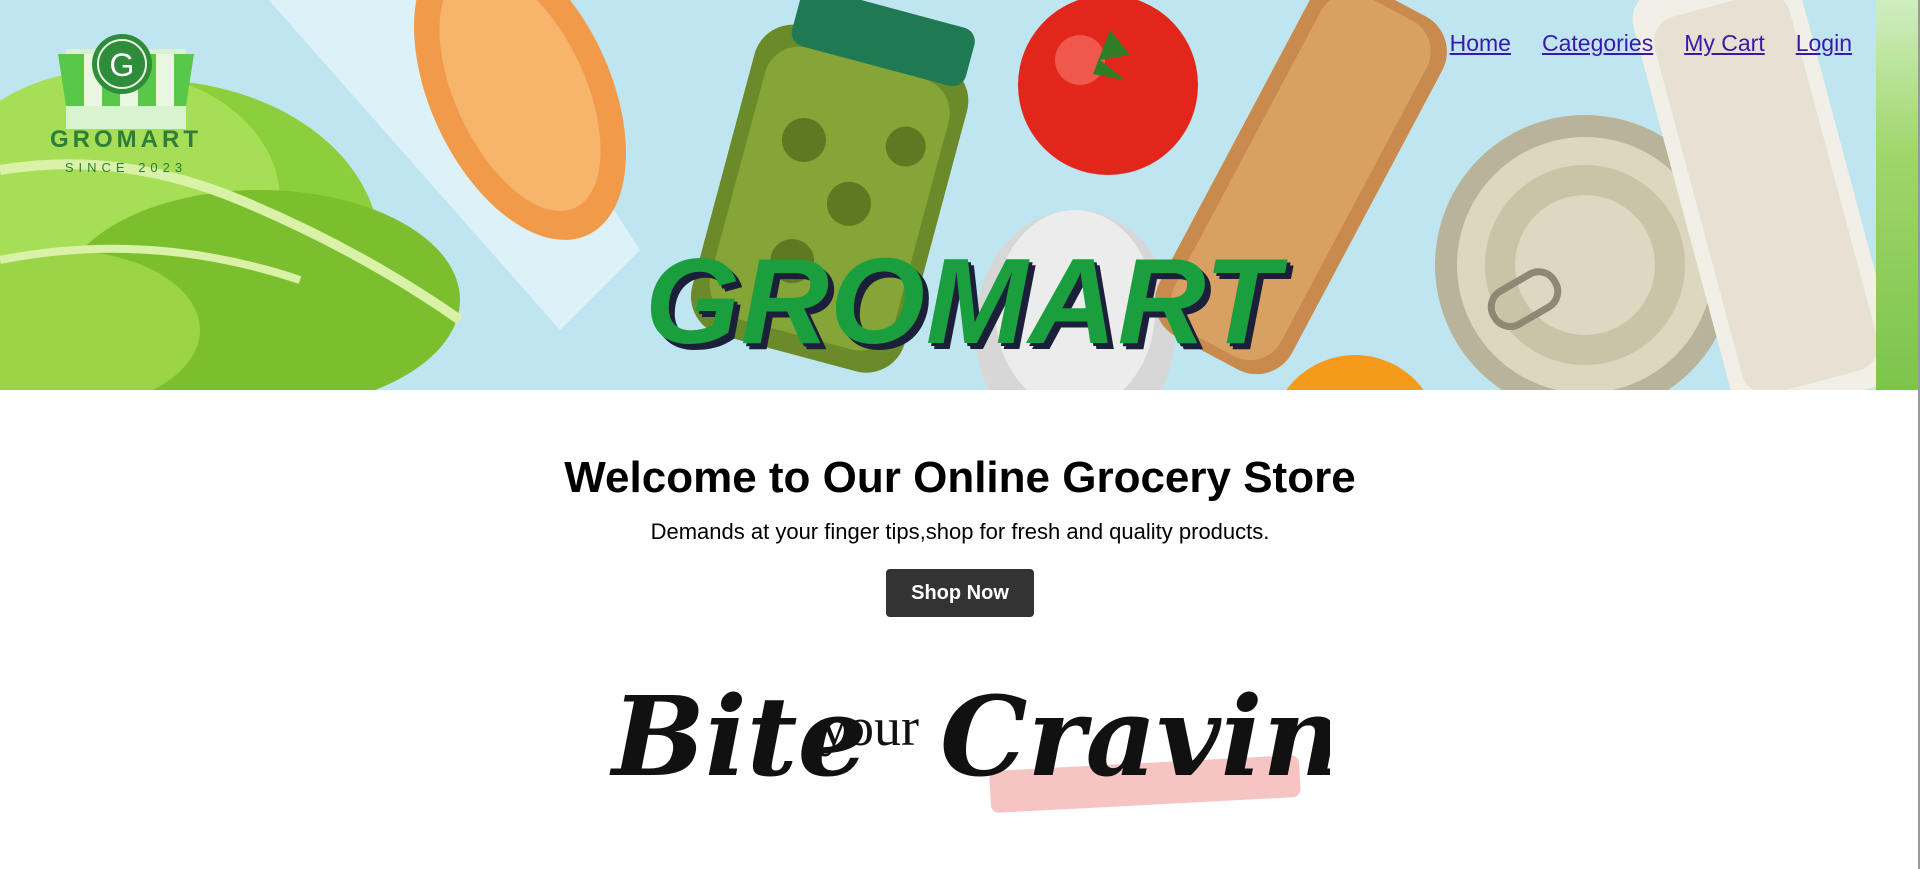 This screenshot has height=869, width=1920. I want to click on logo-letter: G, so click(122, 65).